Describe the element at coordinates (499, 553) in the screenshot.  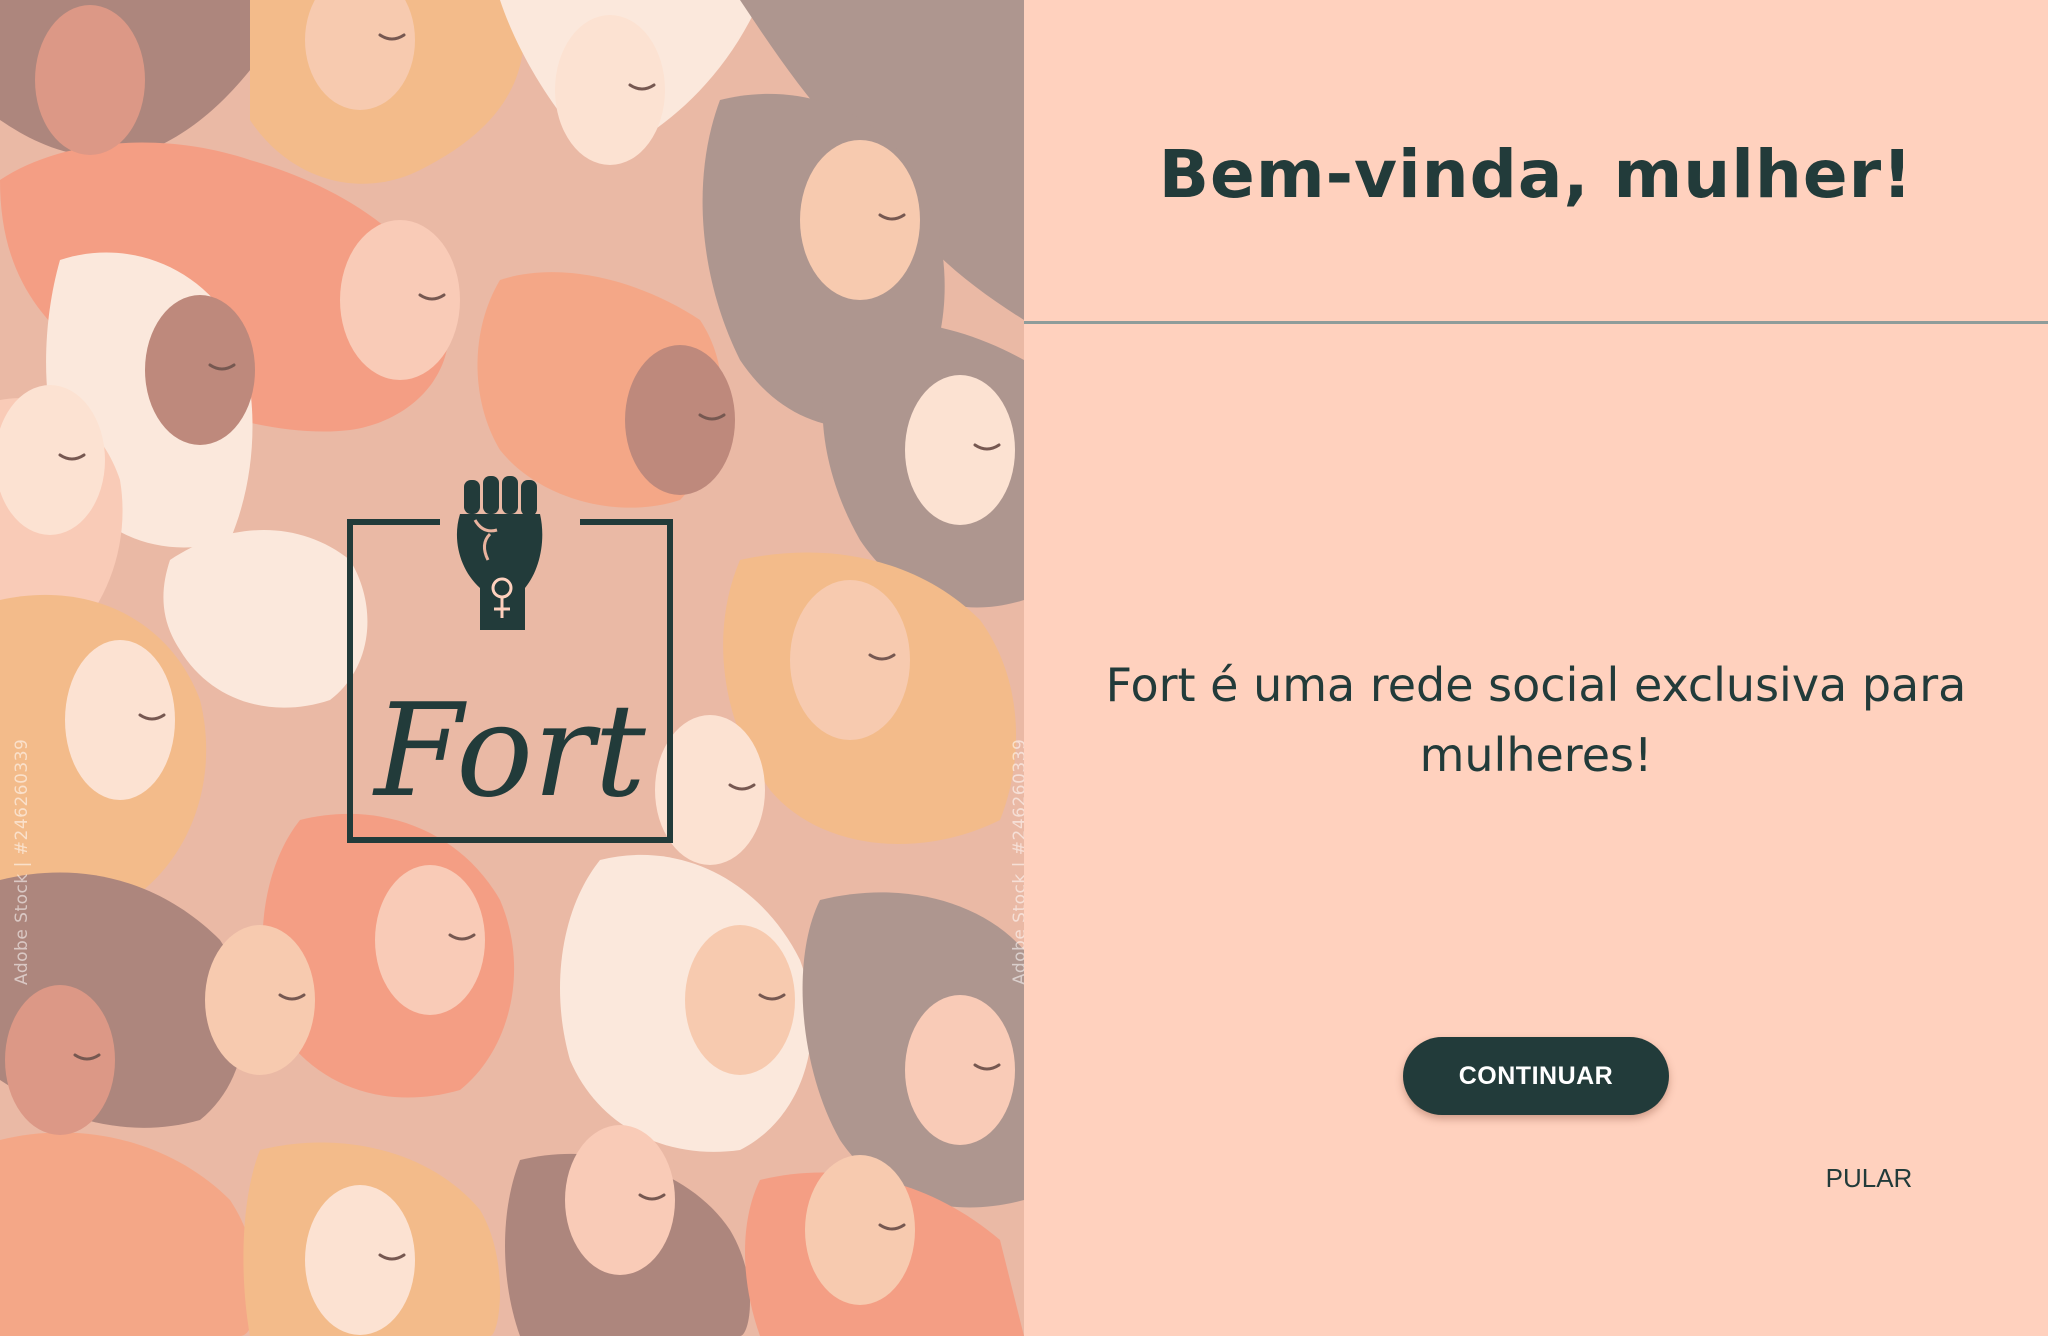
I see `raised-fist-icon` at that location.